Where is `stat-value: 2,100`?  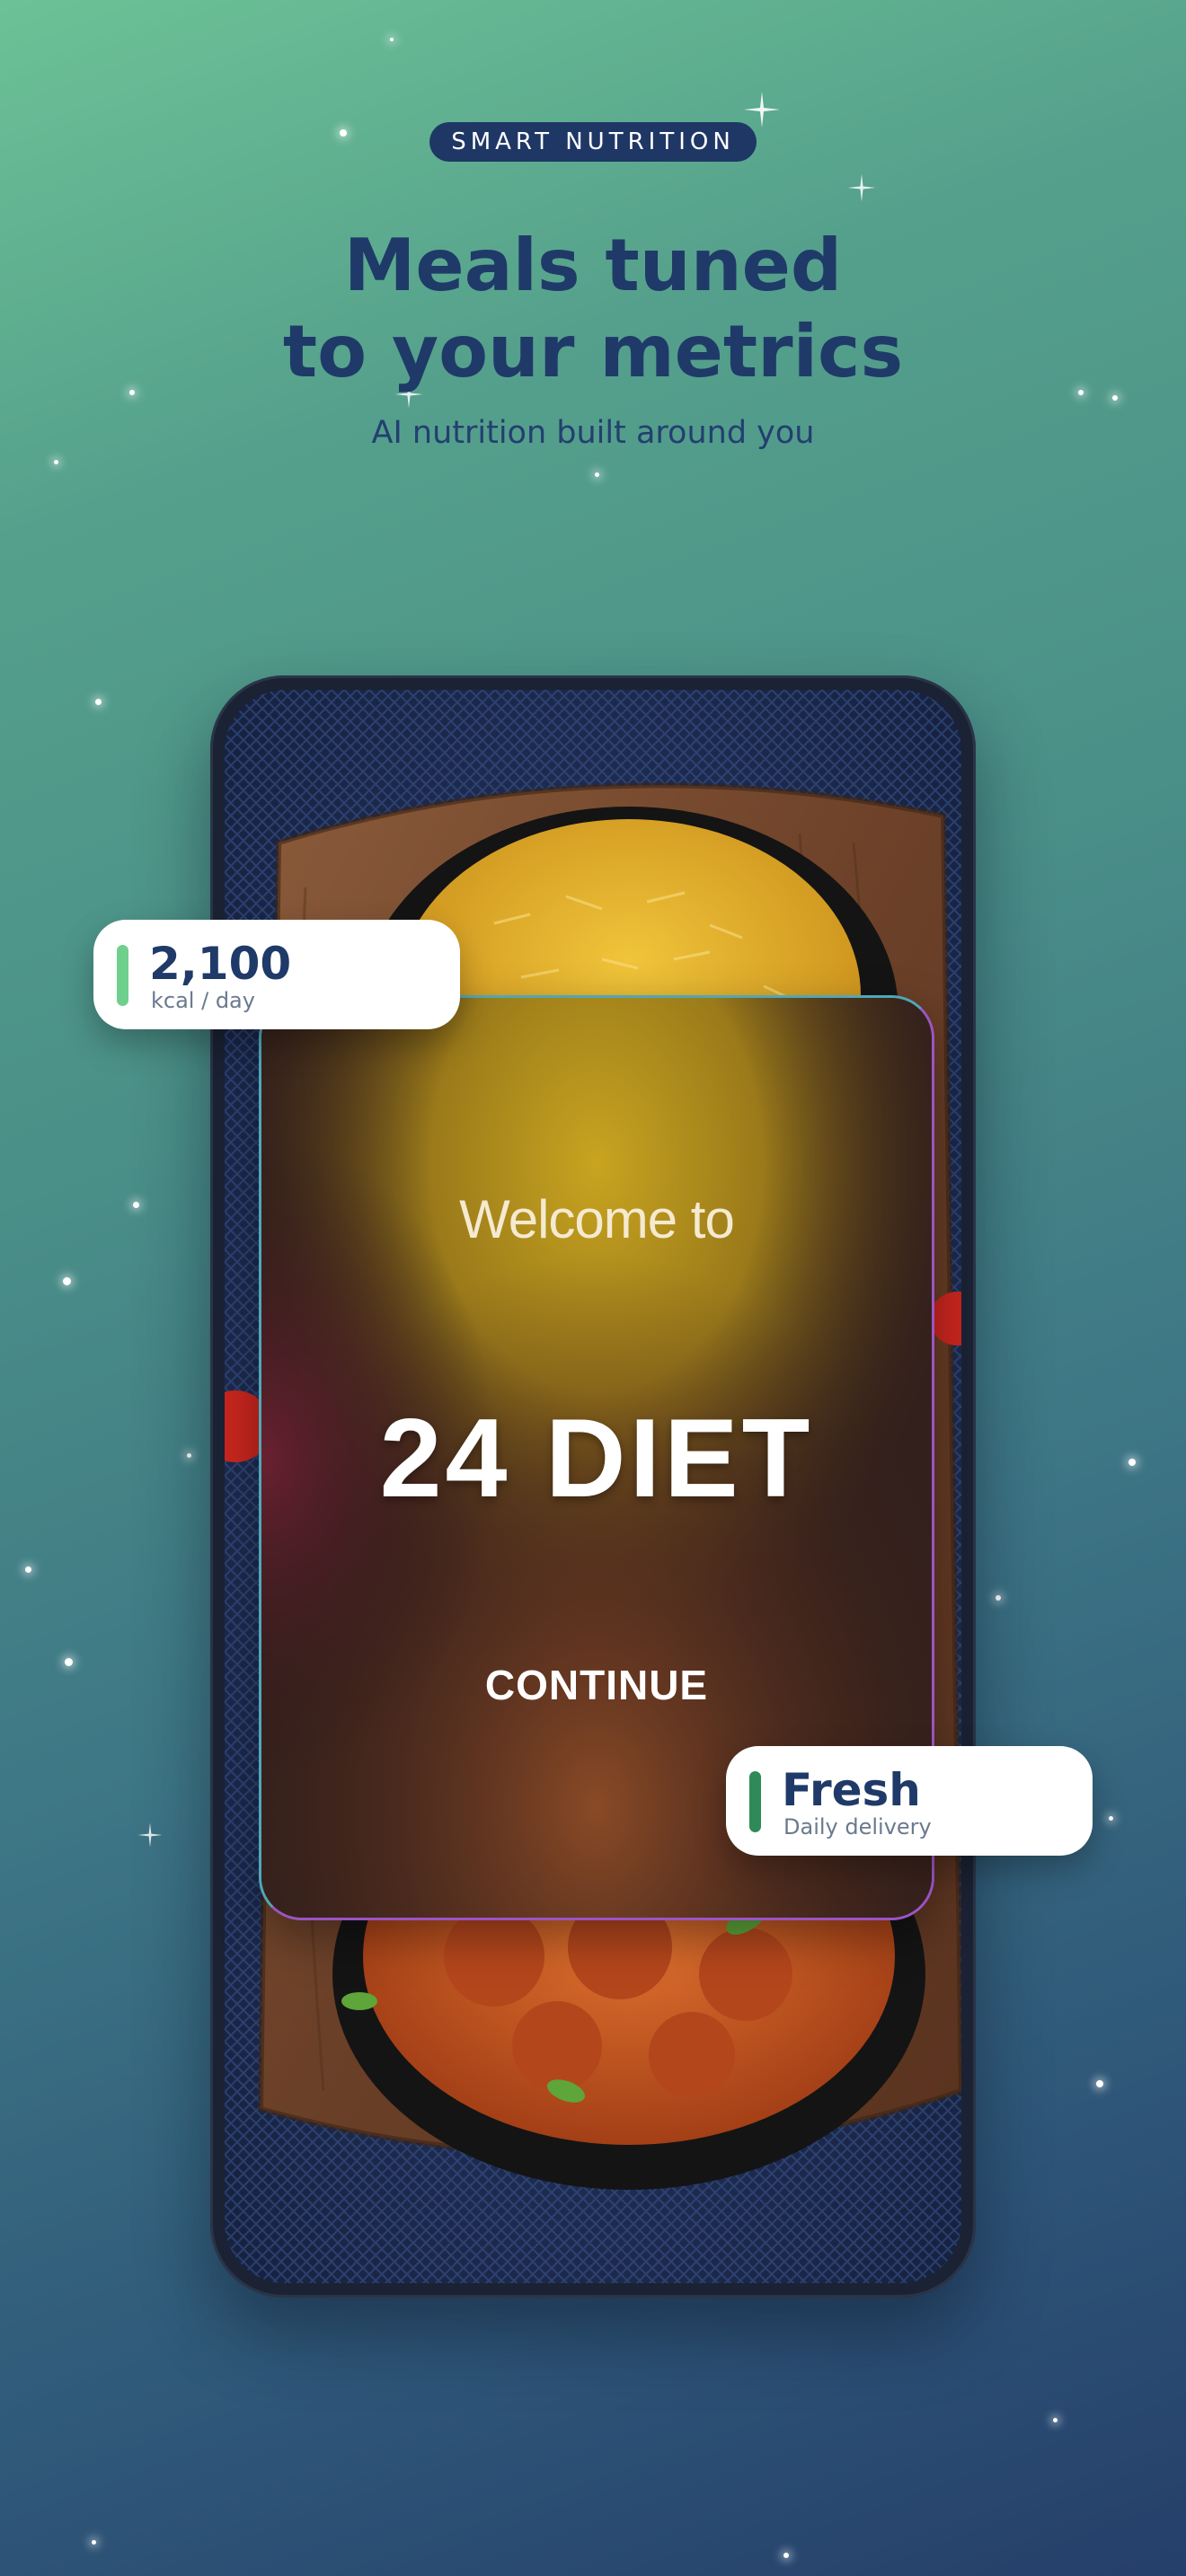 stat-value: 2,100 is located at coordinates (220, 964).